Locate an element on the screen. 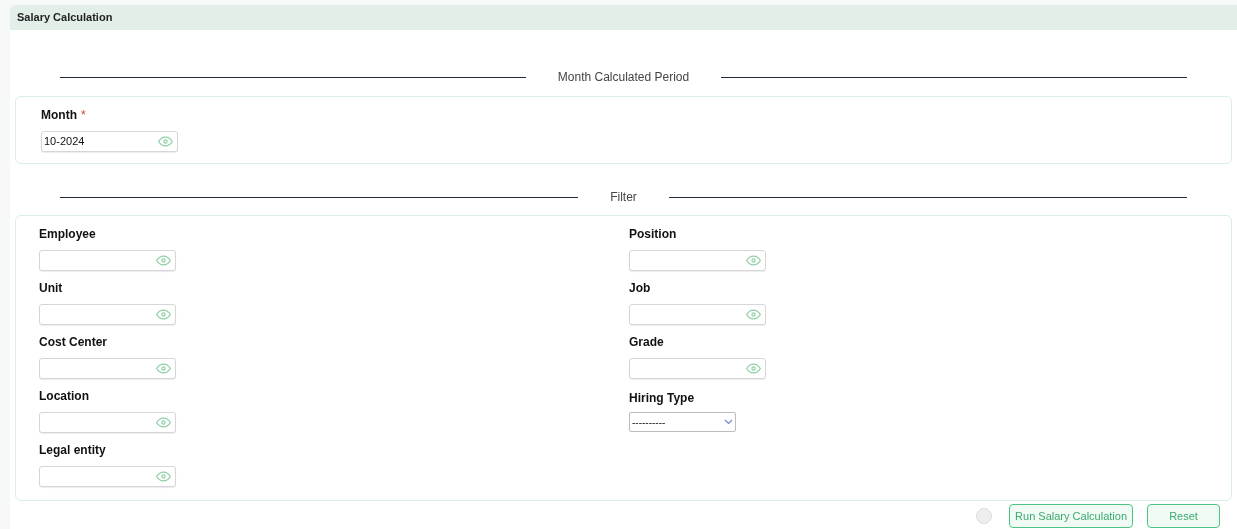 The width and height of the screenshot is (1237, 529). input-field: 10-2024 is located at coordinates (109, 141).